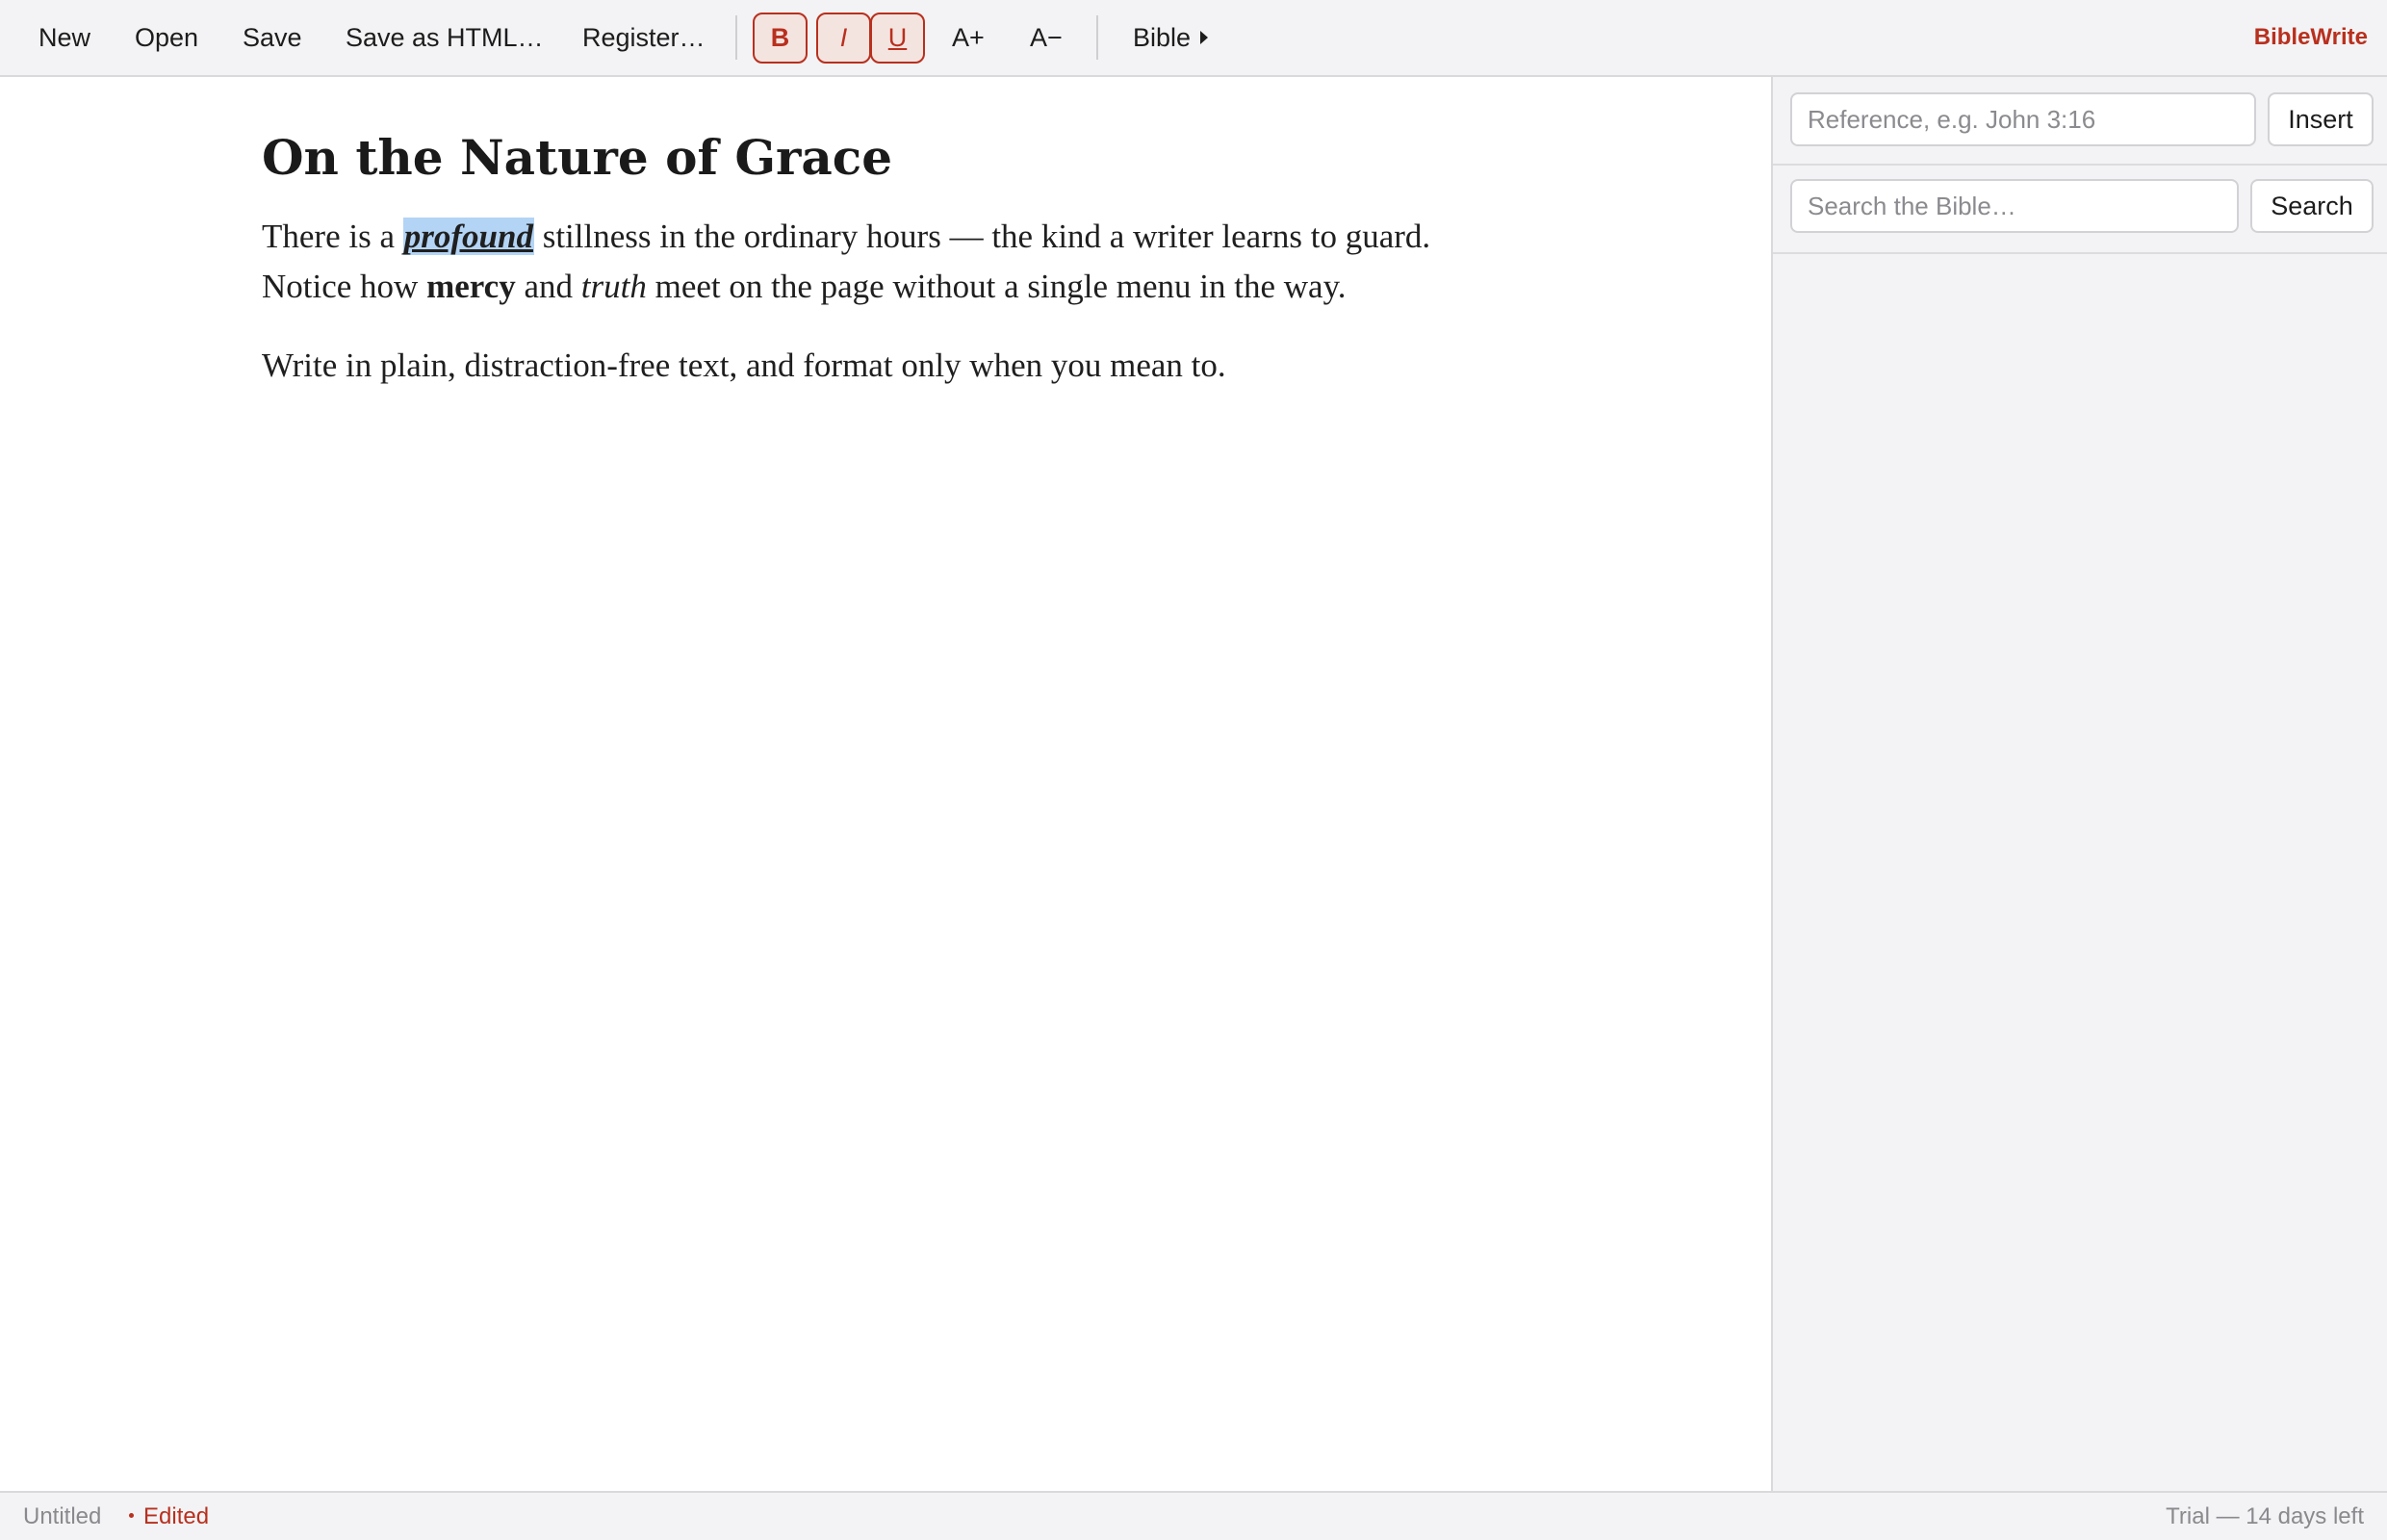 This screenshot has height=1540, width=2387. I want to click on italic-word: truth, so click(613, 286).